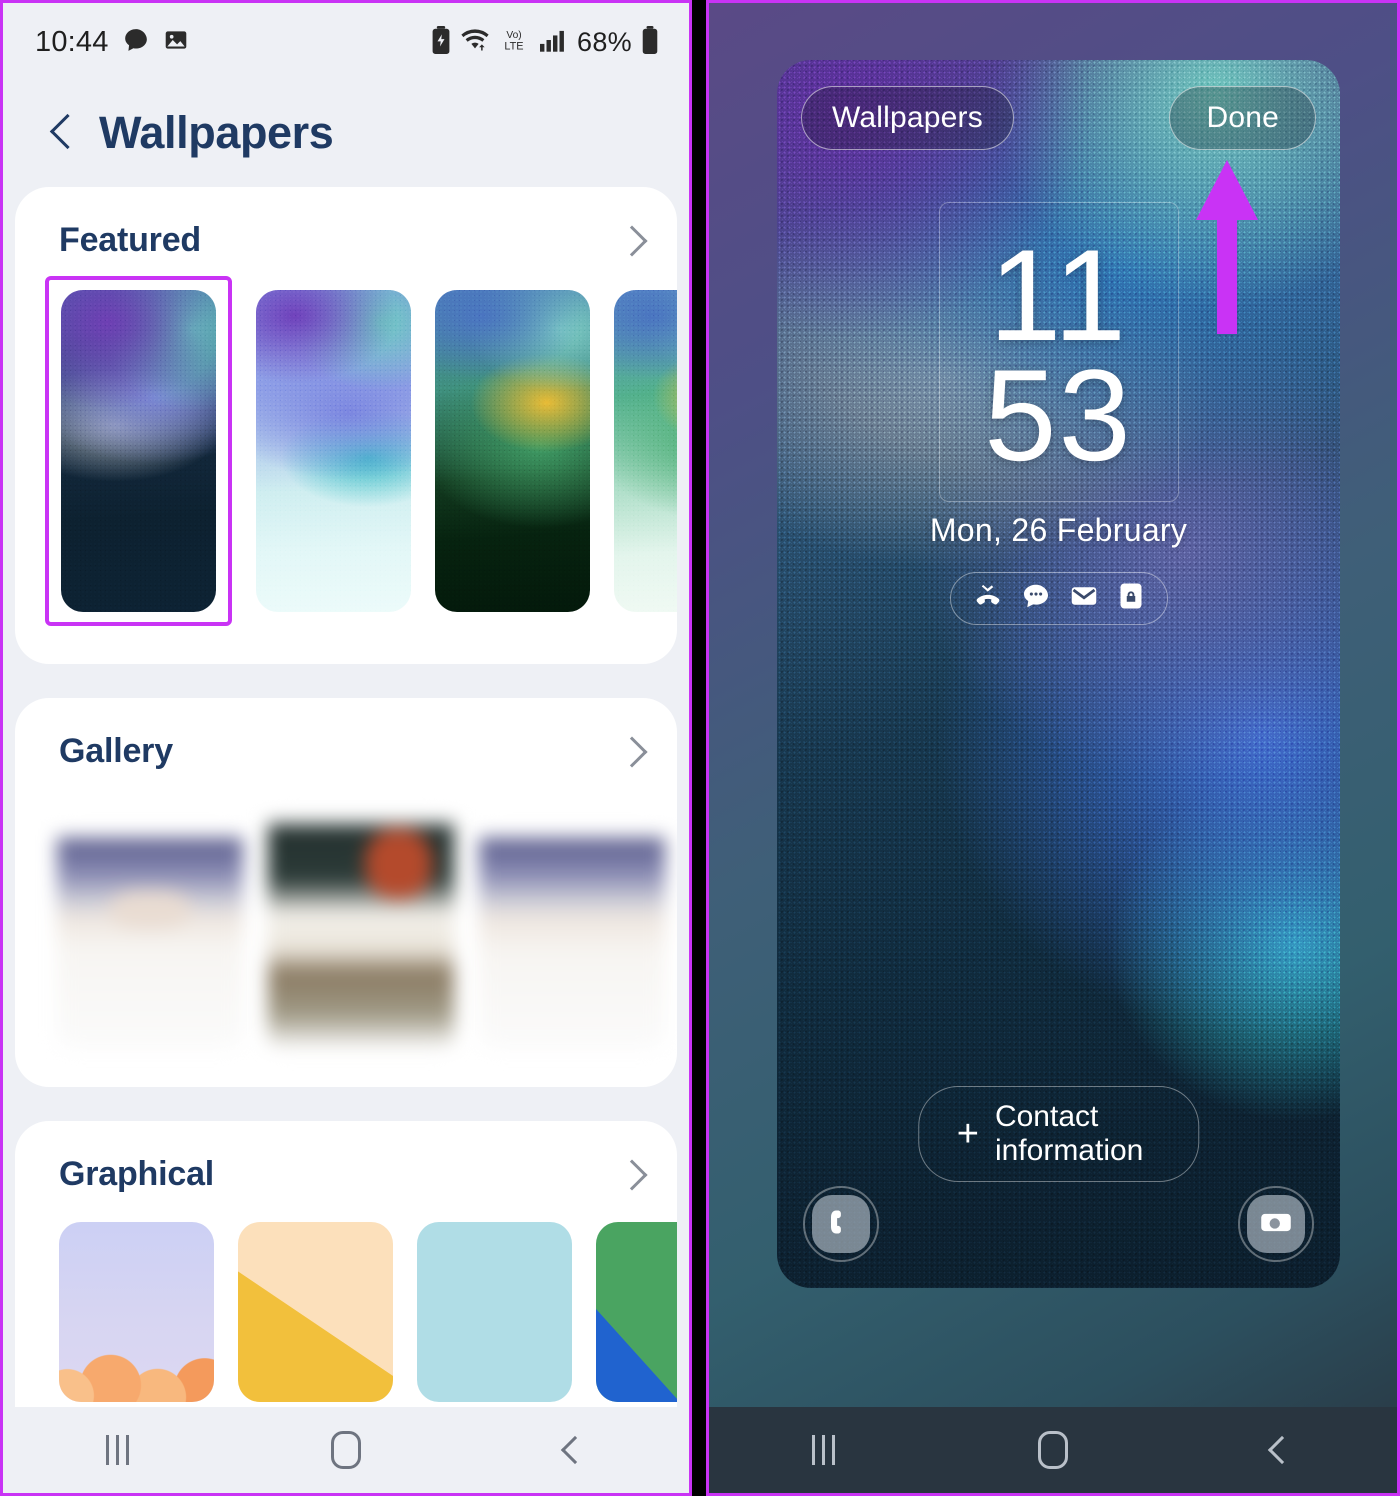 This screenshot has height=1496, width=1400. What do you see at coordinates (650, 42) in the screenshot?
I see `battery-icon` at bounding box center [650, 42].